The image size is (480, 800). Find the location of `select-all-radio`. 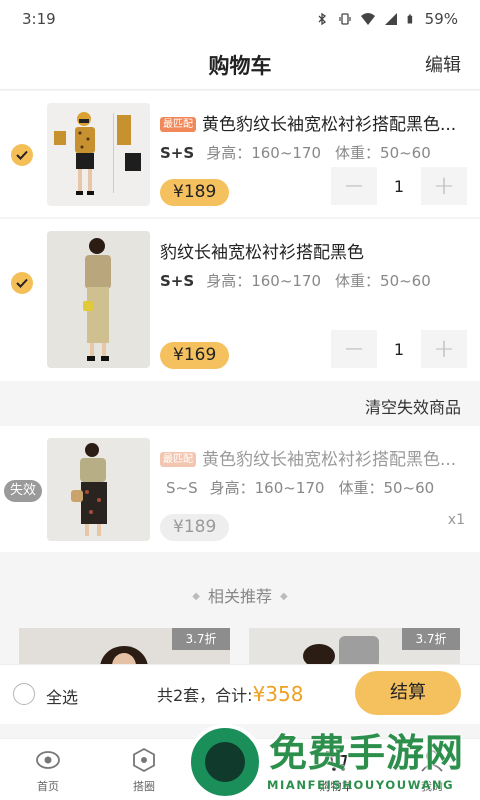

select-all-radio is located at coordinates (24, 694).